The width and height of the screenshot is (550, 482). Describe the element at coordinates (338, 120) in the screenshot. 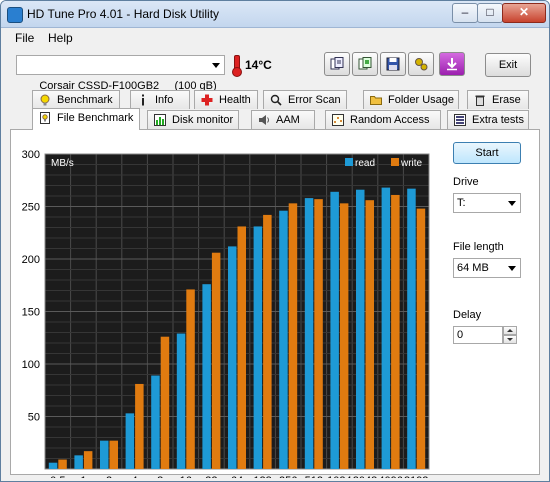

I see `random-access-icon` at that location.